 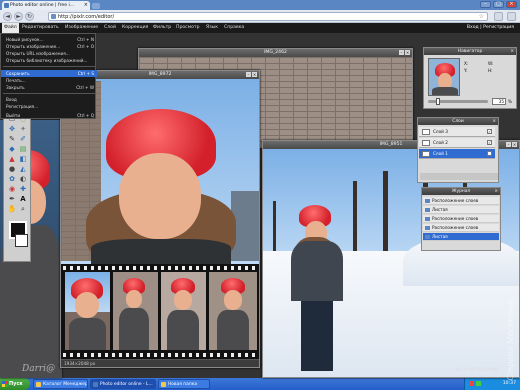 I want to click on pencil-tool-icon: ✎, so click(x=12, y=139).